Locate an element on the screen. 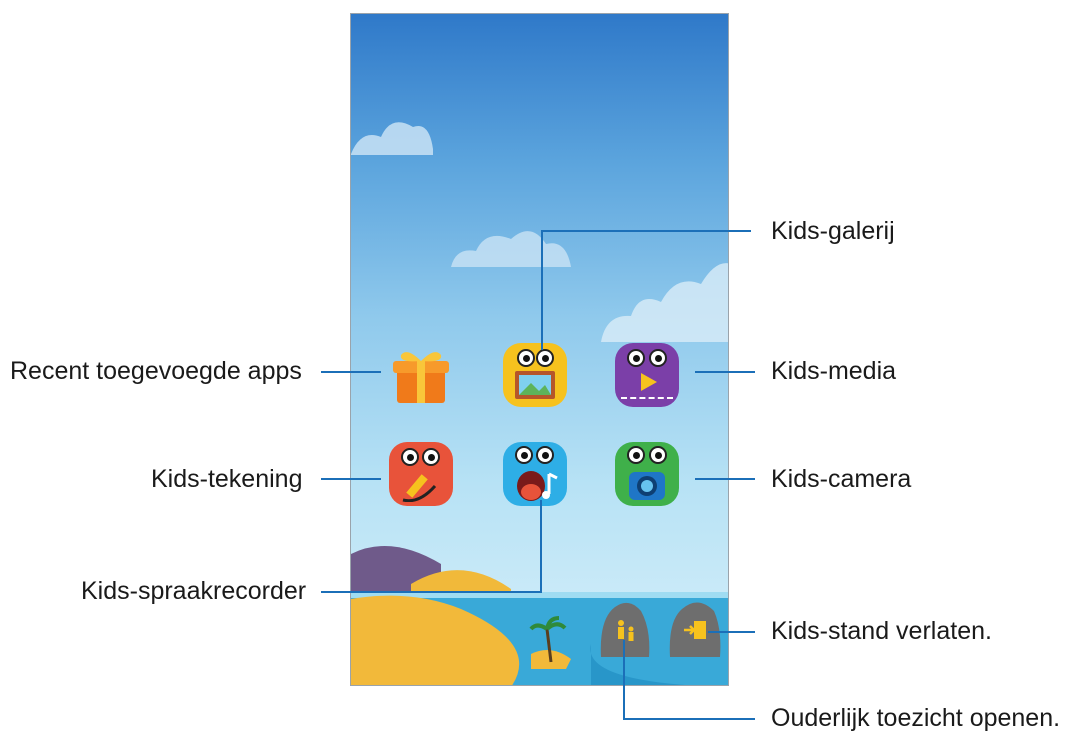  label-exit-kids-mode: Kids-stand verlaten. is located at coordinates (881, 631).